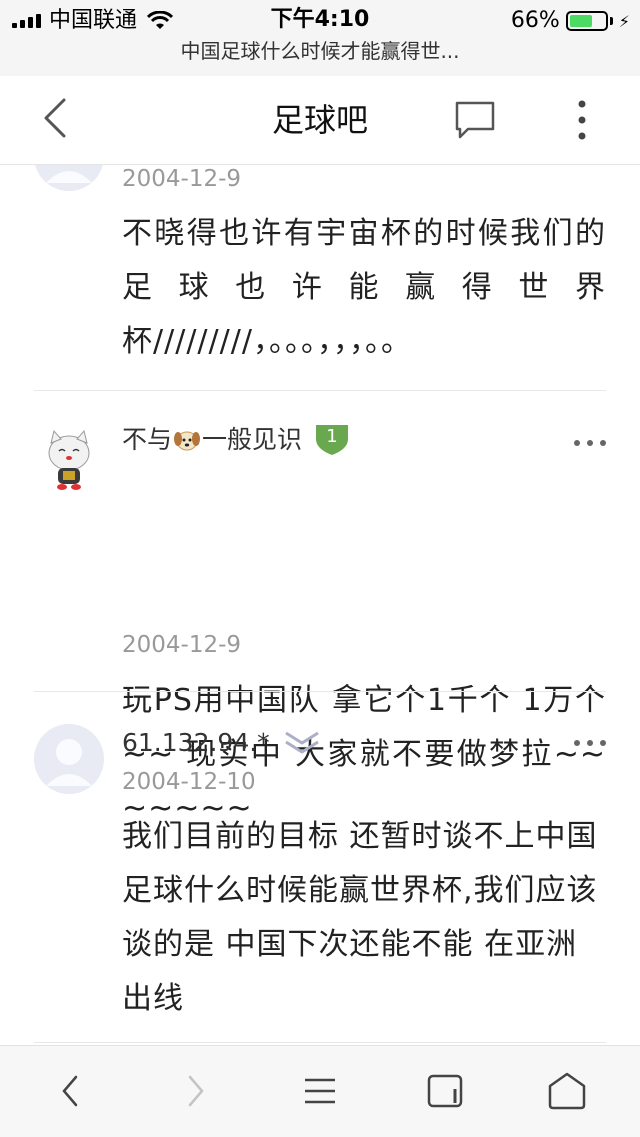  I want to click on level-badge: 1, so click(332, 440).